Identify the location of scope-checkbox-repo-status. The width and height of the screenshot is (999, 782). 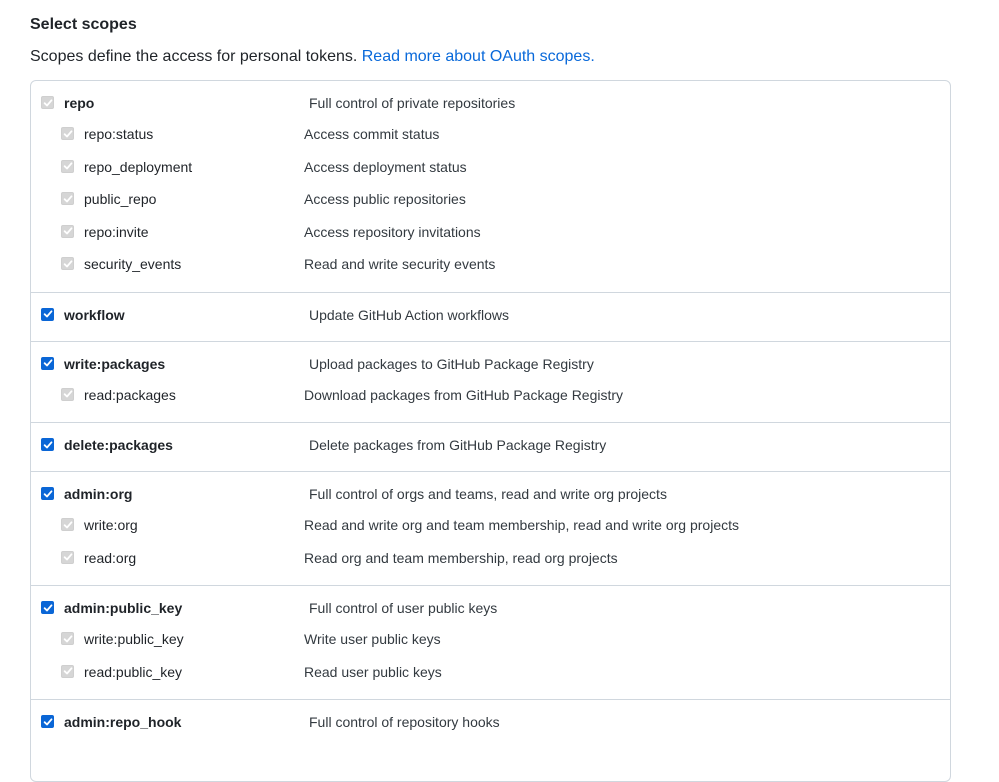
(67, 133).